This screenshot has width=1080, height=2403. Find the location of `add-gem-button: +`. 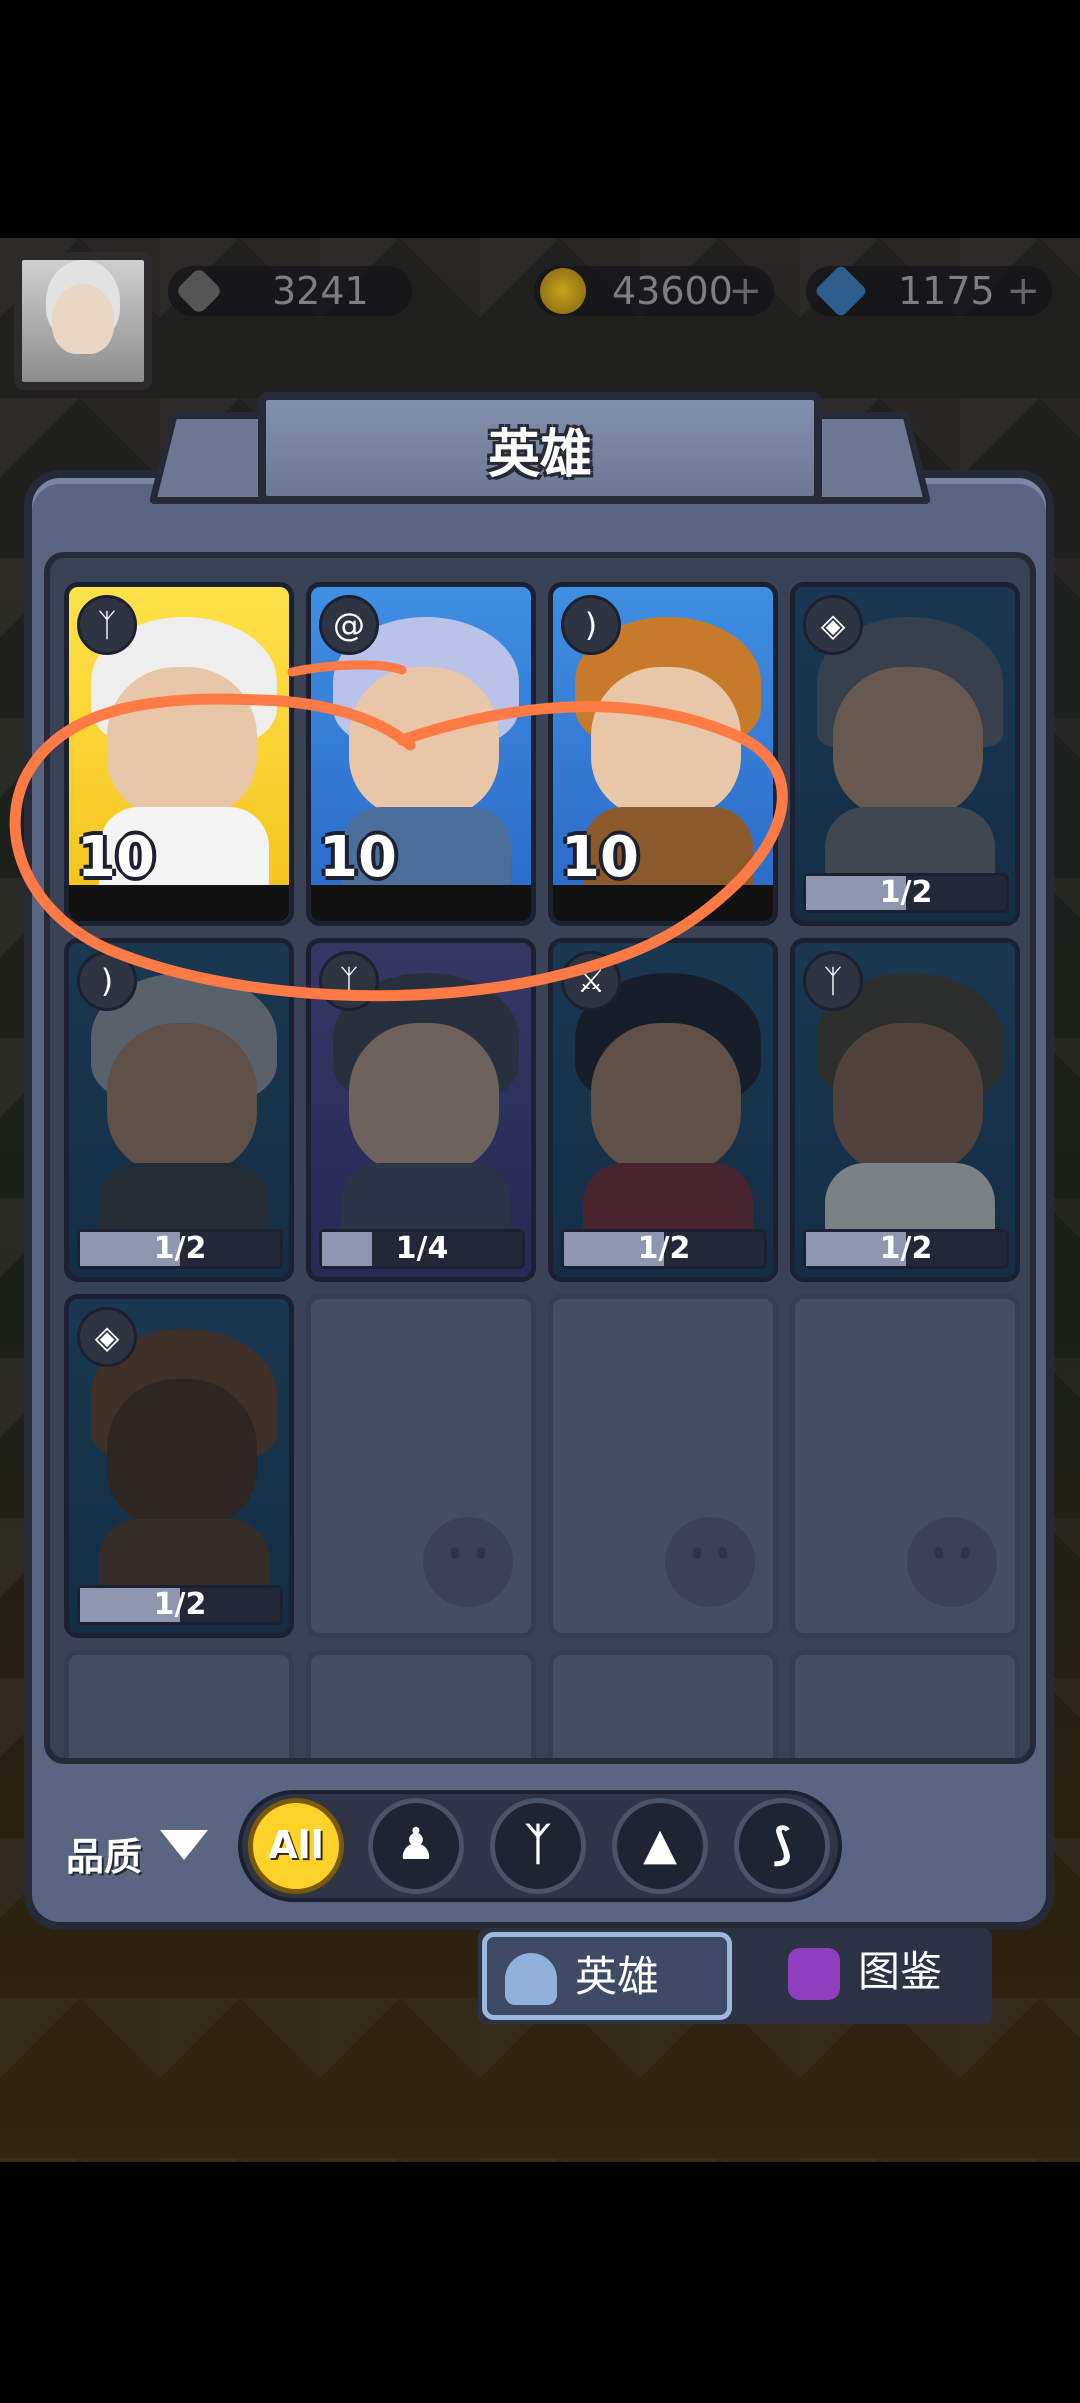

add-gem-button: + is located at coordinates (1023, 291).